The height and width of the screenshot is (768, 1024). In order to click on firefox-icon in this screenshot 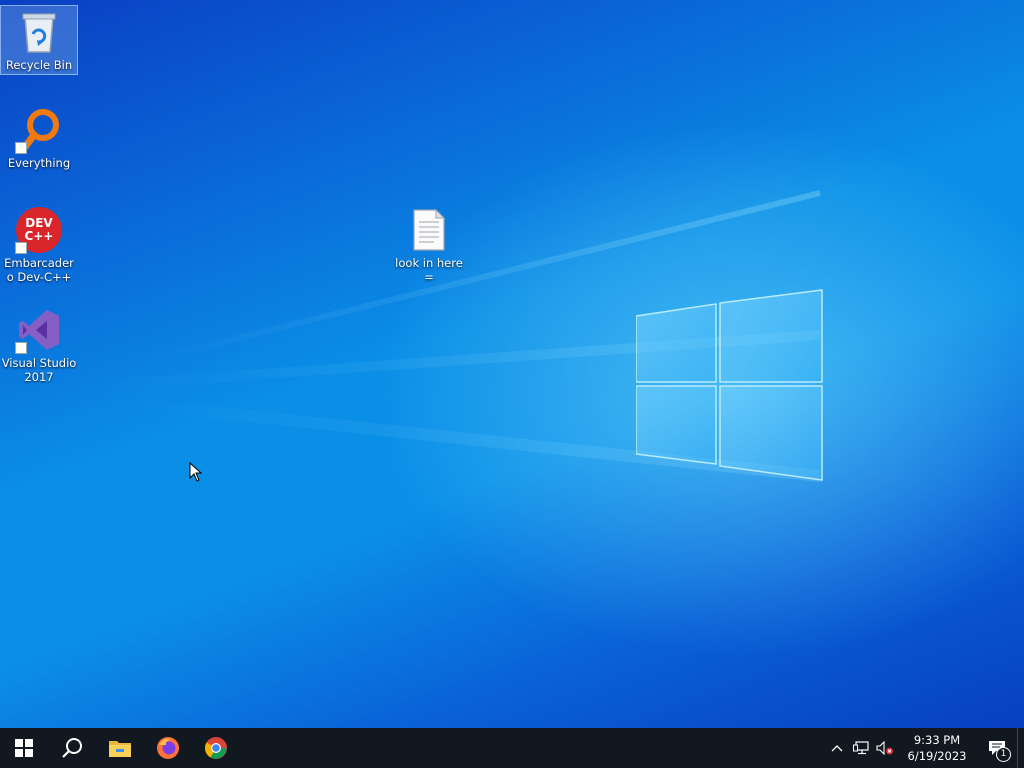, I will do `click(168, 748)`.